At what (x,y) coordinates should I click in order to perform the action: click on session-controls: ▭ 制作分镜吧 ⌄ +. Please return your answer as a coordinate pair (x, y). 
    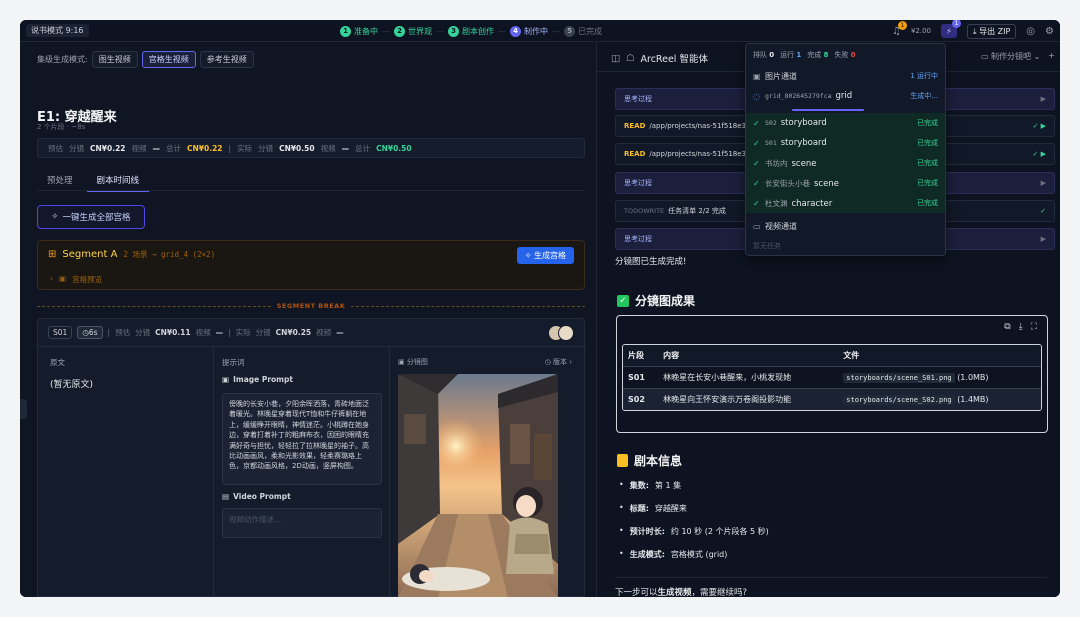
    Looking at the image, I should click on (1018, 56).